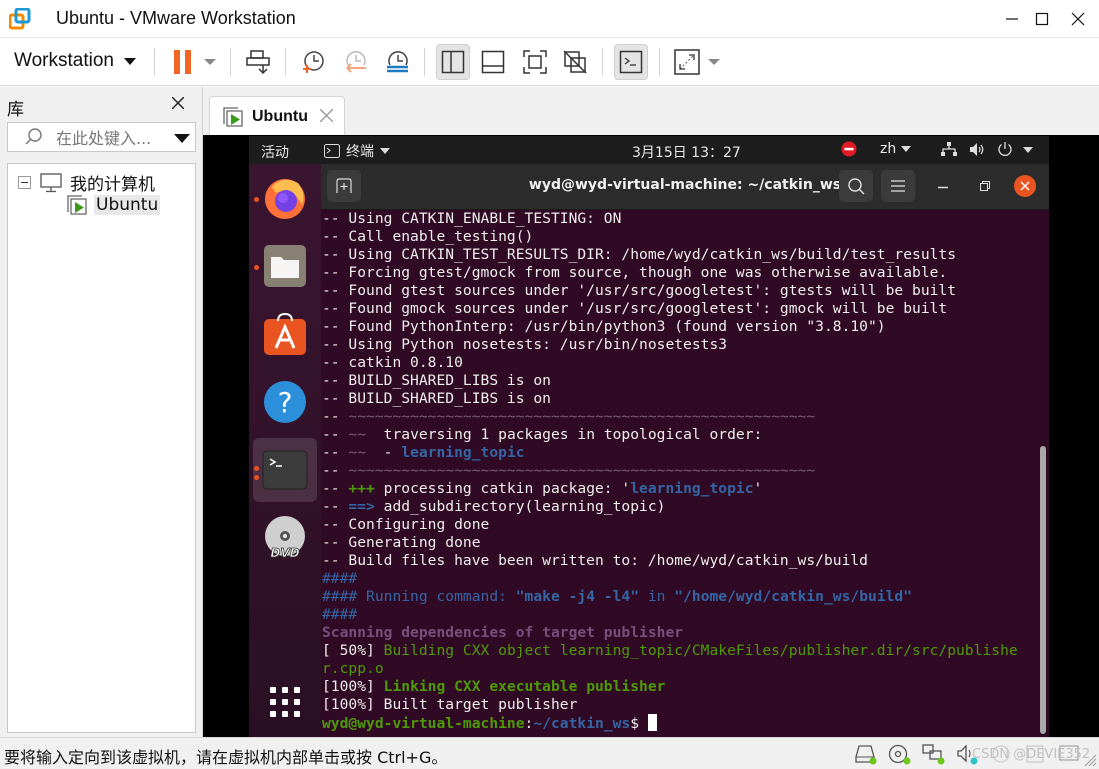 The width and height of the screenshot is (1099, 769). I want to click on terminal-text-segment: learning_topic, so click(692, 488).